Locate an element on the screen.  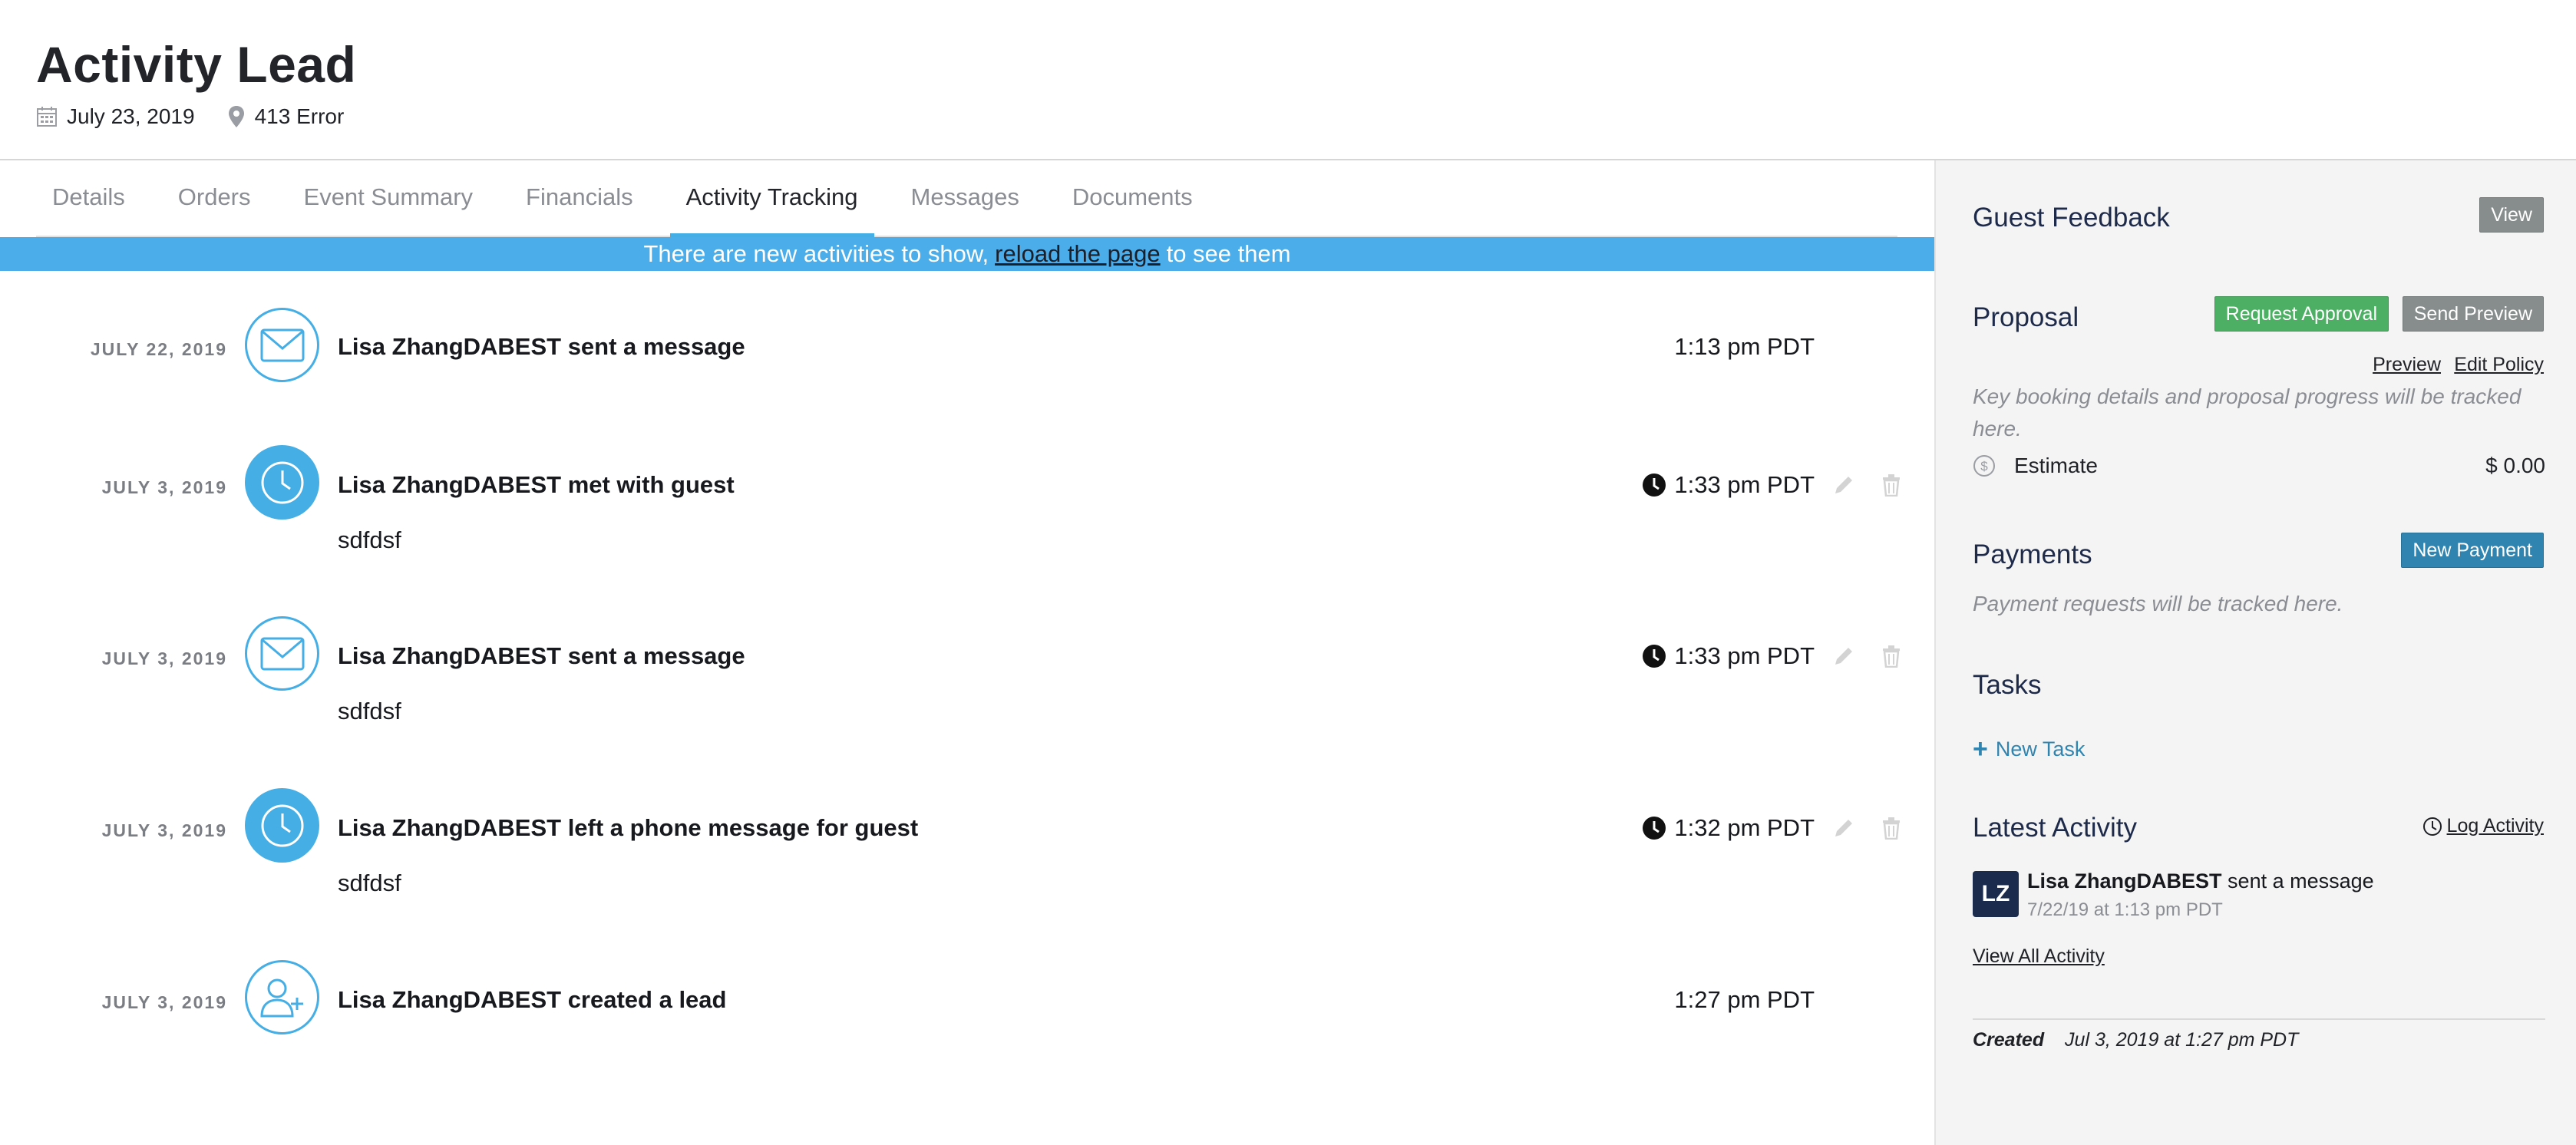
activity-date: JULY 22, 2019 is located at coordinates (158, 349).